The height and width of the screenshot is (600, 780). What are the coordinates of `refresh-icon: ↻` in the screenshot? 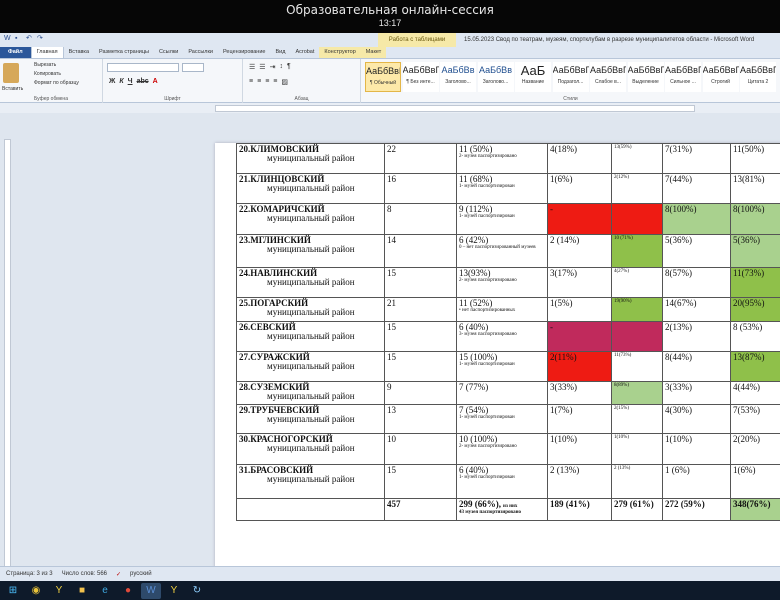 It's located at (197, 591).